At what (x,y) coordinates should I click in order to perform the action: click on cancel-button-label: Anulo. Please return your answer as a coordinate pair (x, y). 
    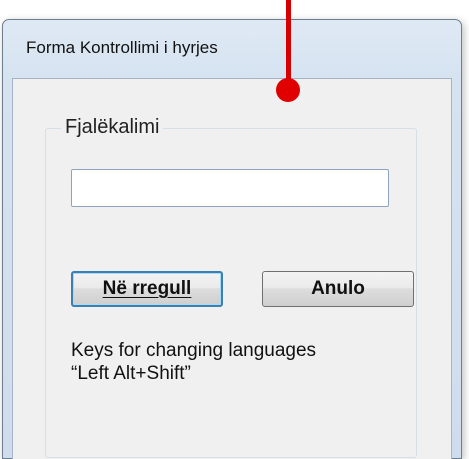
    Looking at the image, I should click on (338, 288).